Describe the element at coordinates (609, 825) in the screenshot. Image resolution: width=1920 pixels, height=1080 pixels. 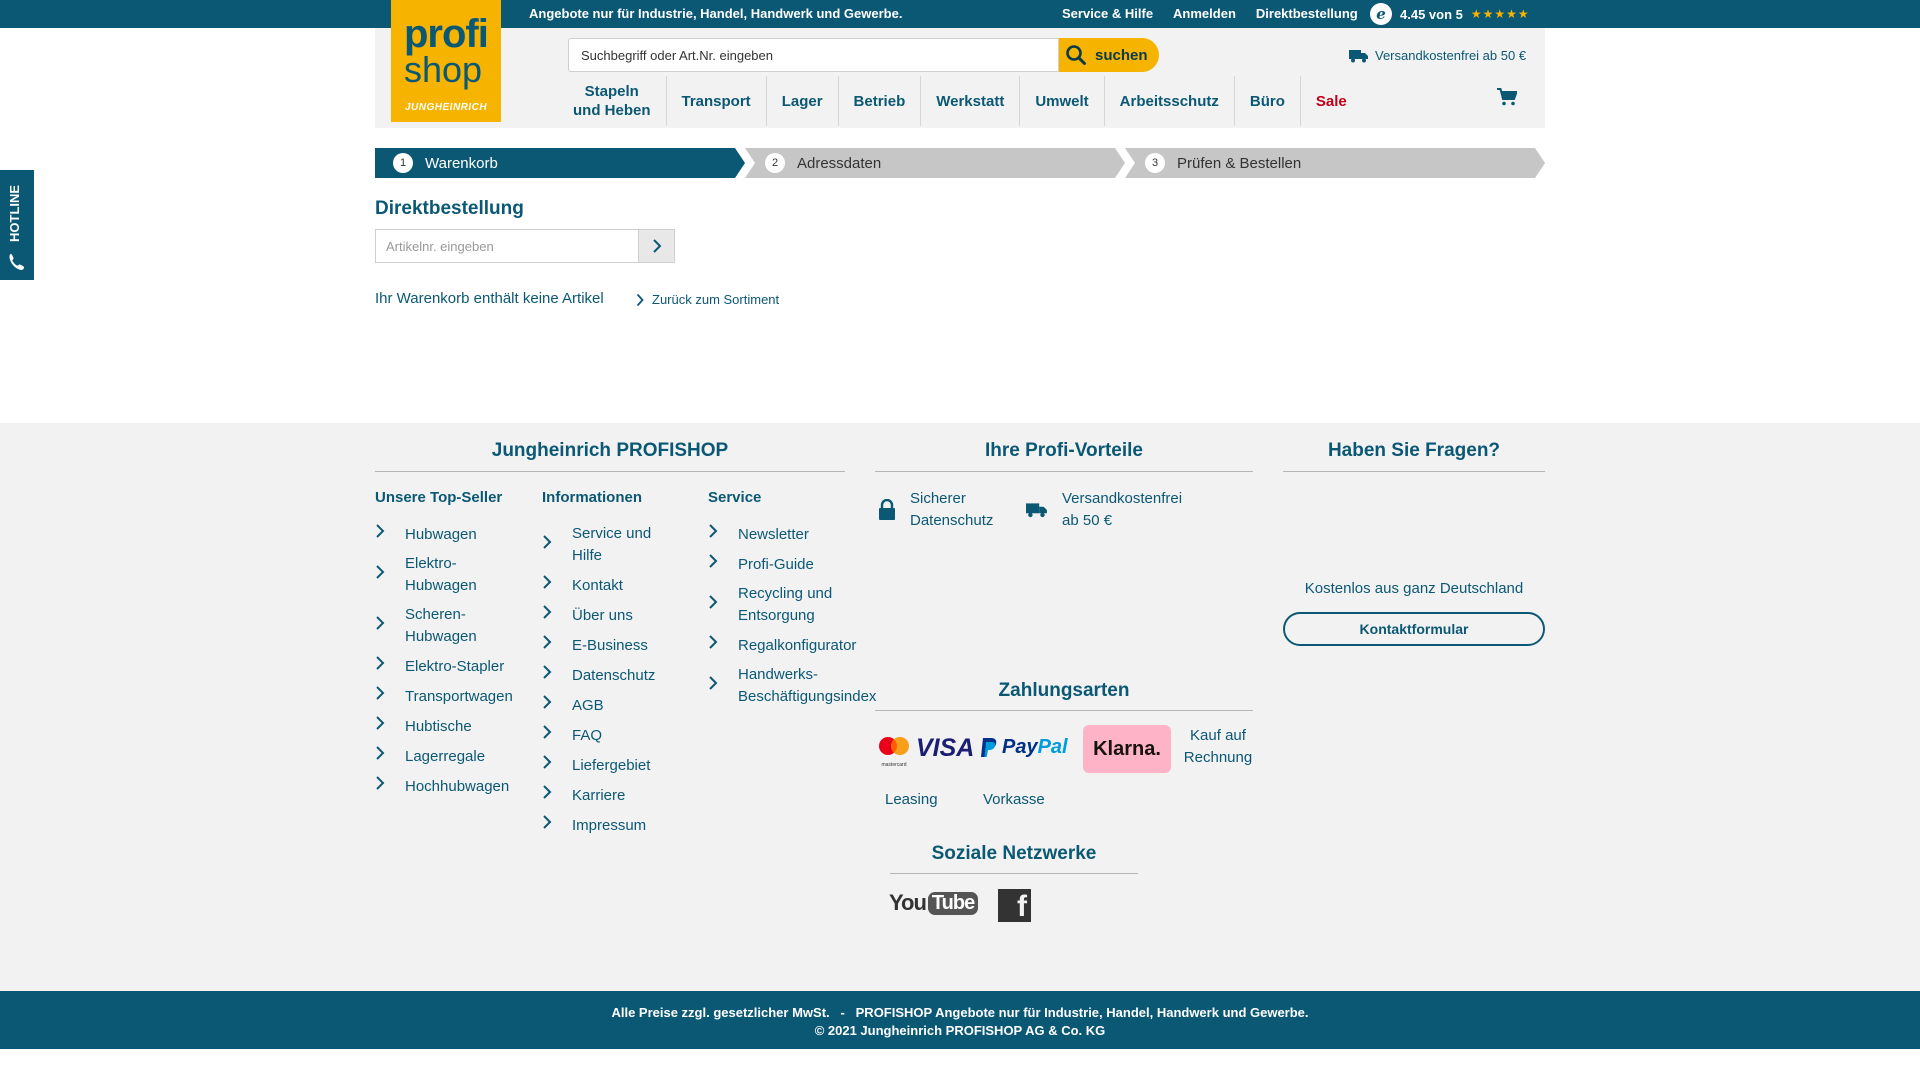
I see `list-item-label: Impressum` at that location.